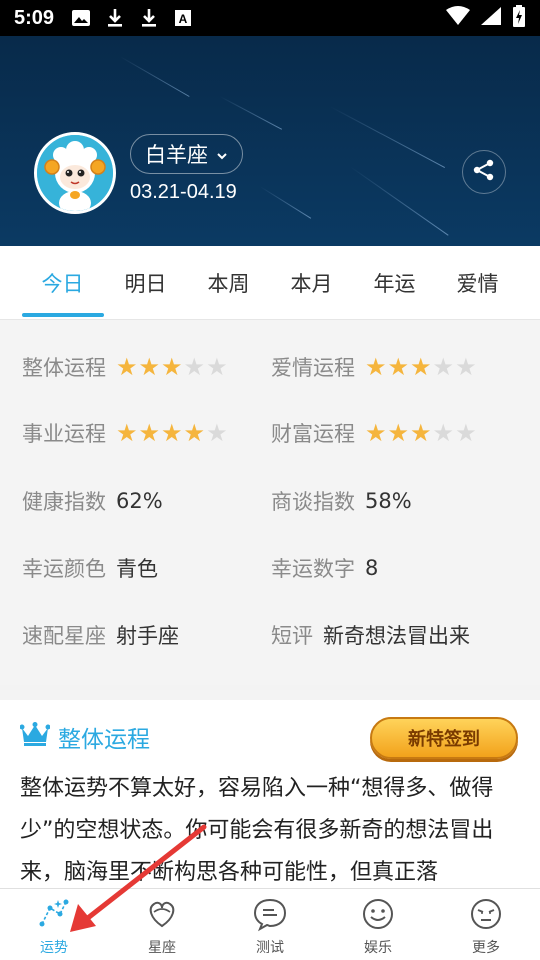 The image size is (540, 960). Describe the element at coordinates (313, 368) in the screenshot. I see `love-fortune-label: 爱情运程` at that location.